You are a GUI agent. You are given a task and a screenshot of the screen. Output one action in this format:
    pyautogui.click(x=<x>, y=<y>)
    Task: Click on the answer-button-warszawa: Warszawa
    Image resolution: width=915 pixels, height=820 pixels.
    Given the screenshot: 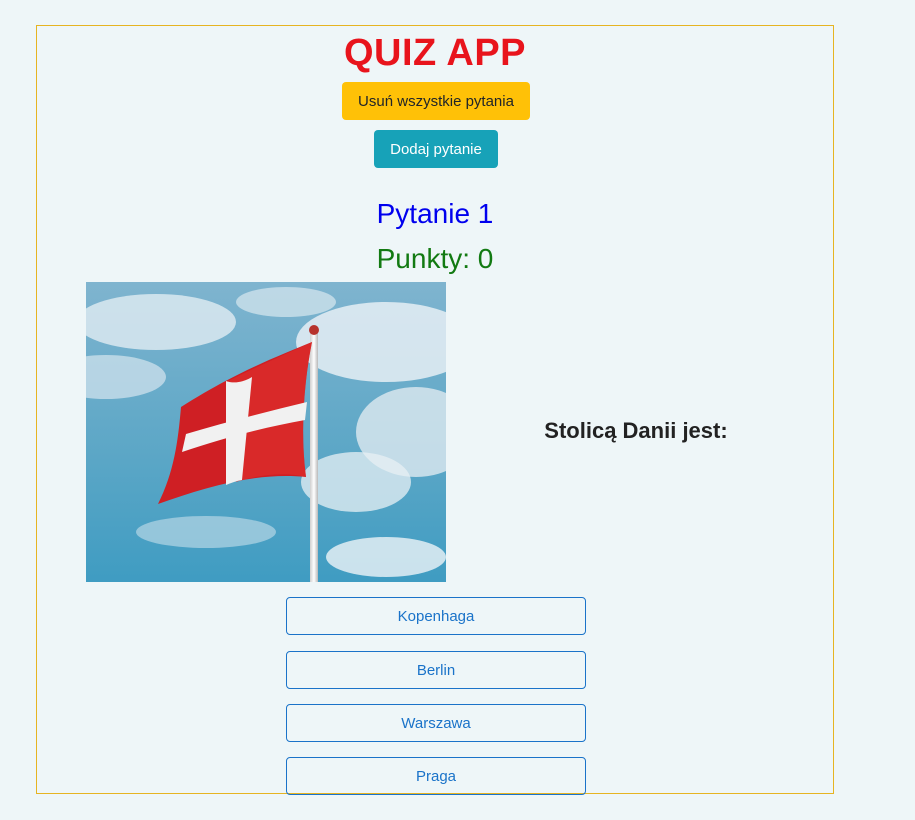 What is the action you would take?
    pyautogui.click(x=436, y=723)
    